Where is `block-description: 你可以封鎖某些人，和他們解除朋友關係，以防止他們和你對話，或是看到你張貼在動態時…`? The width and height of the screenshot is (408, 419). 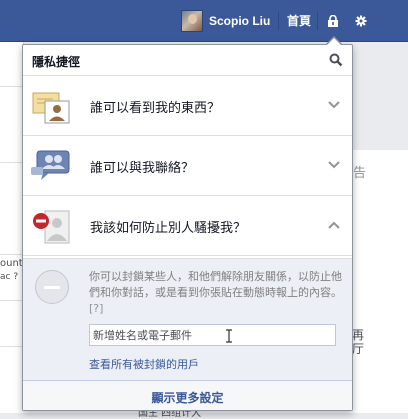 block-description: 你可以封鎖某些人，和他們解除朋友關係，以防止他們和你對話，或是看到你張貼在動態時… is located at coordinates (217, 293).